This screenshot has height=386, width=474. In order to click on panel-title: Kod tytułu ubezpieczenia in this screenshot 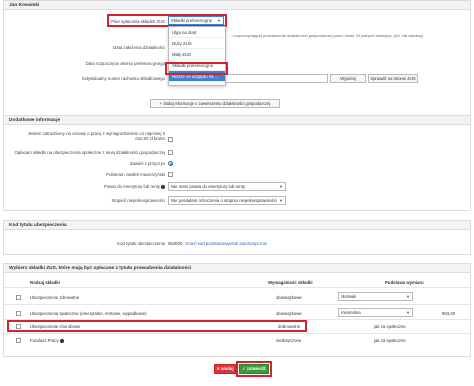, I will do `click(237, 225)`.